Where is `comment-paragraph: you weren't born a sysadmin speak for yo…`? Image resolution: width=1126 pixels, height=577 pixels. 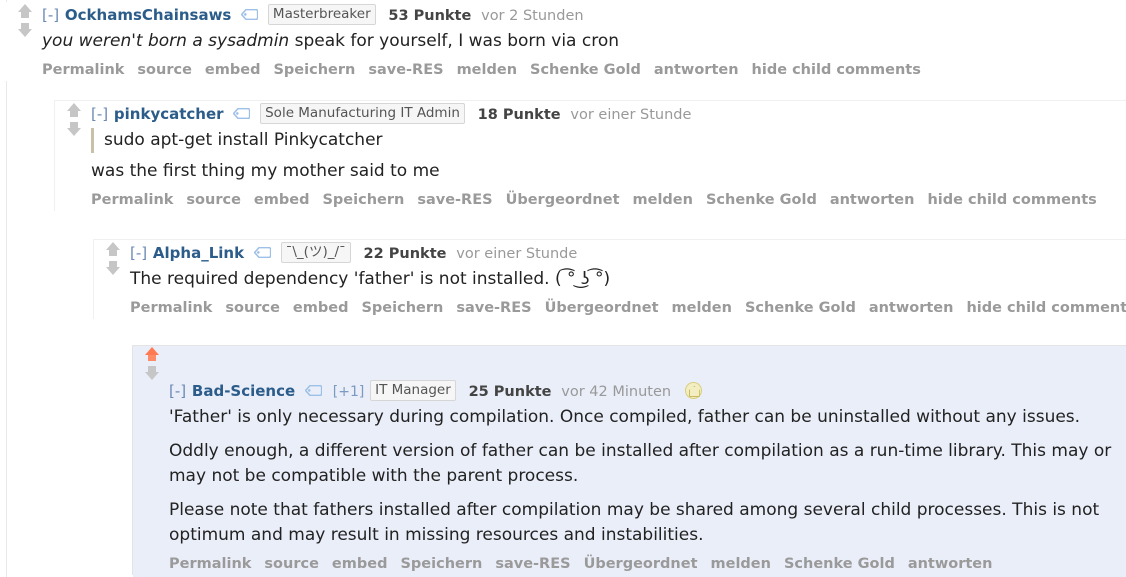 comment-paragraph: you weren't born a sysadmin speak for yo… is located at coordinates (584, 41).